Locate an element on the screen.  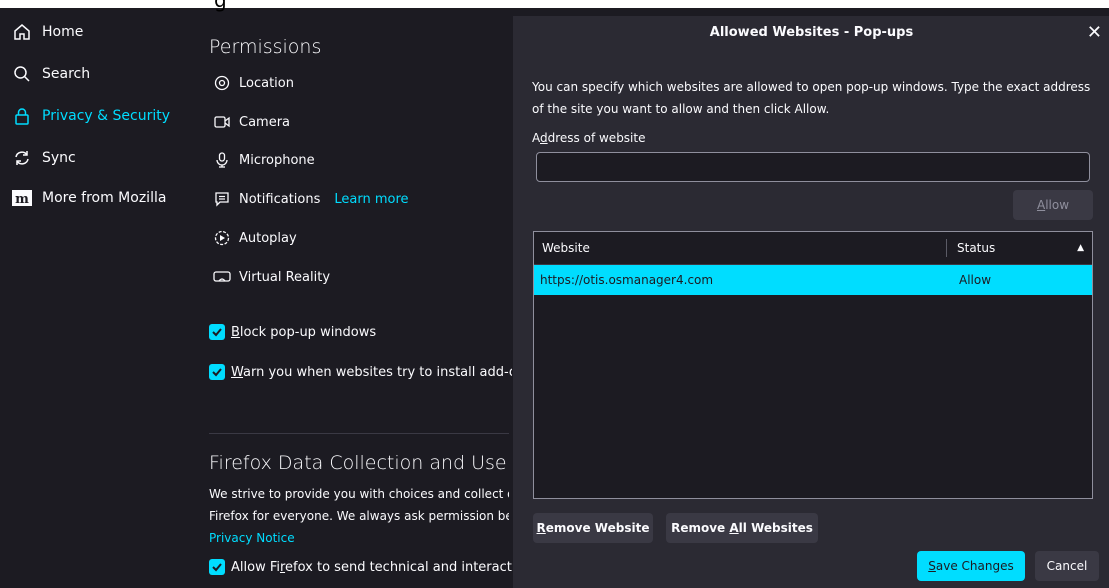
sidebar-item-privacy: Privacy & Security is located at coordinates (91, 116).